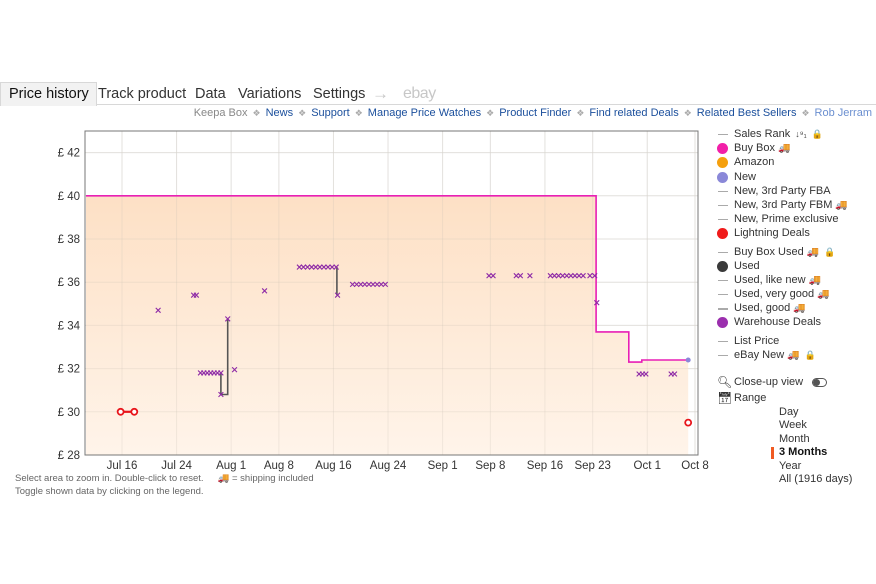 The width and height of the screenshot is (876, 584). Describe the element at coordinates (786, 219) in the screenshot. I see `legend-label: New, Prime exclusive` at that location.